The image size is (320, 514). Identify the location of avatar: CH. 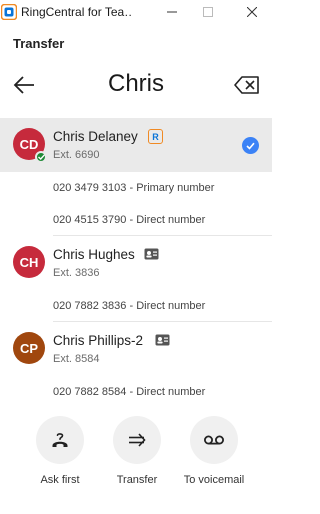
(29, 262).